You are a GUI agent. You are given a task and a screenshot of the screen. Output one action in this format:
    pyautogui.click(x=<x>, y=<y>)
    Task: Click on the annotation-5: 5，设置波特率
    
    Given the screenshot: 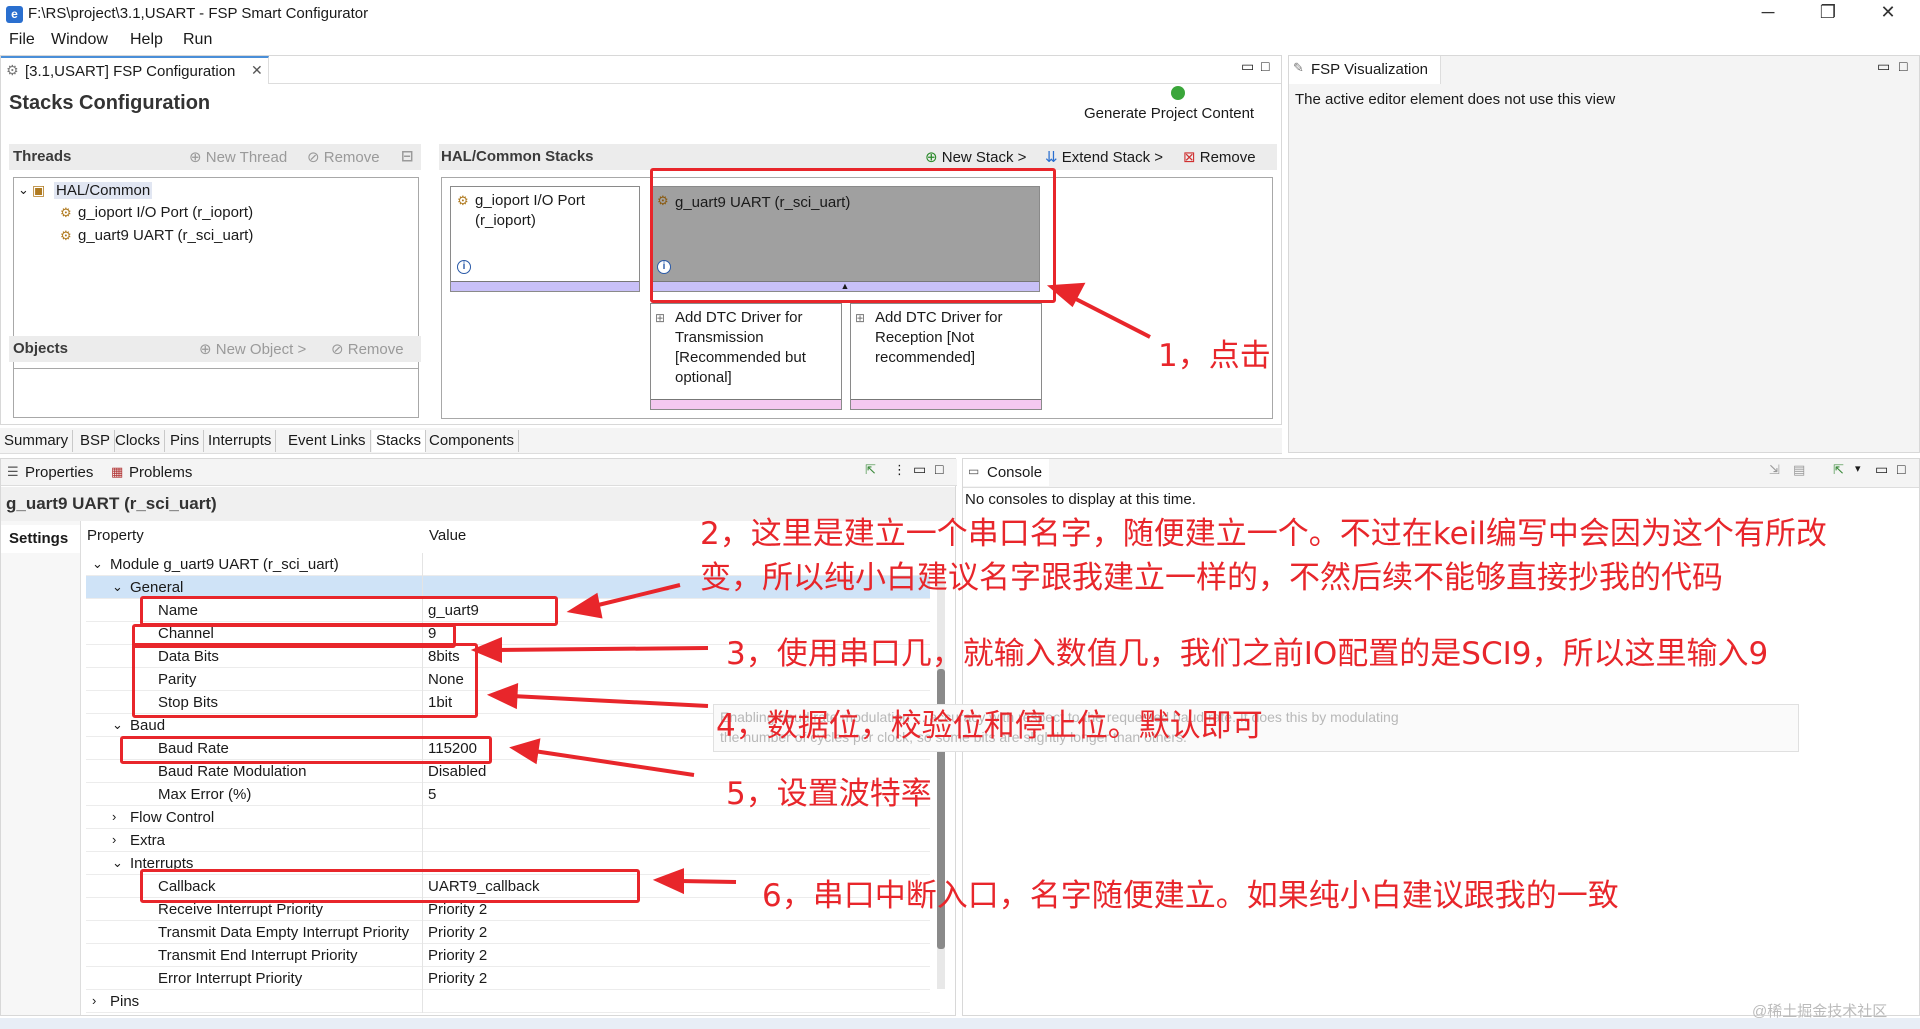 What is the action you would take?
    pyautogui.click(x=829, y=794)
    